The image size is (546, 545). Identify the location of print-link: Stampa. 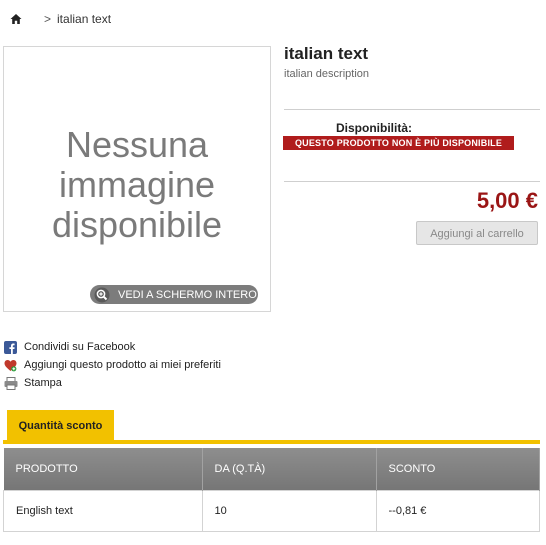
(112, 383).